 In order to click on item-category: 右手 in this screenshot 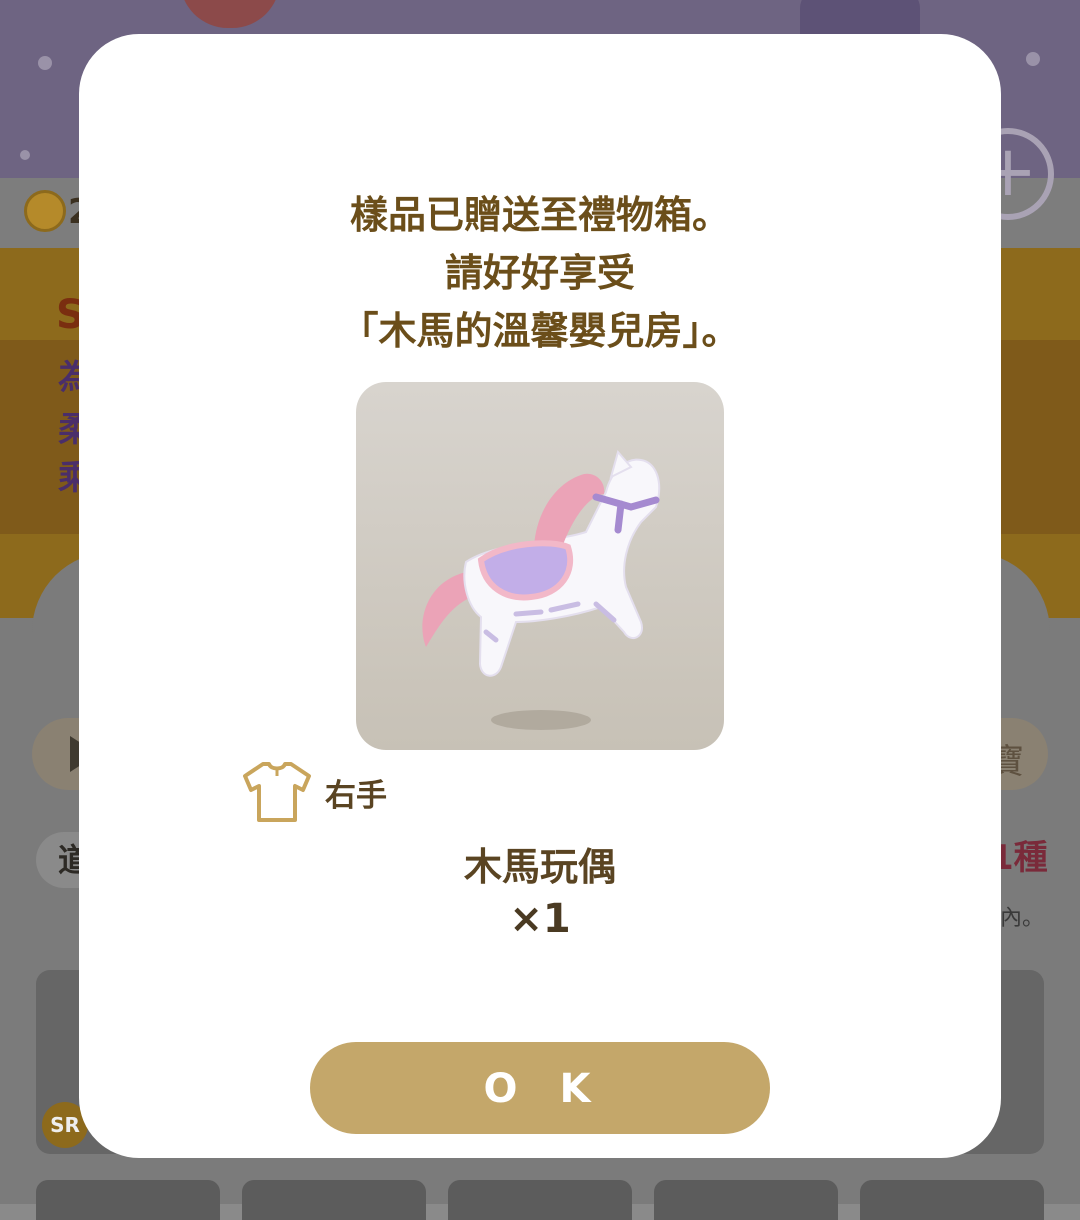, I will do `click(314, 792)`.